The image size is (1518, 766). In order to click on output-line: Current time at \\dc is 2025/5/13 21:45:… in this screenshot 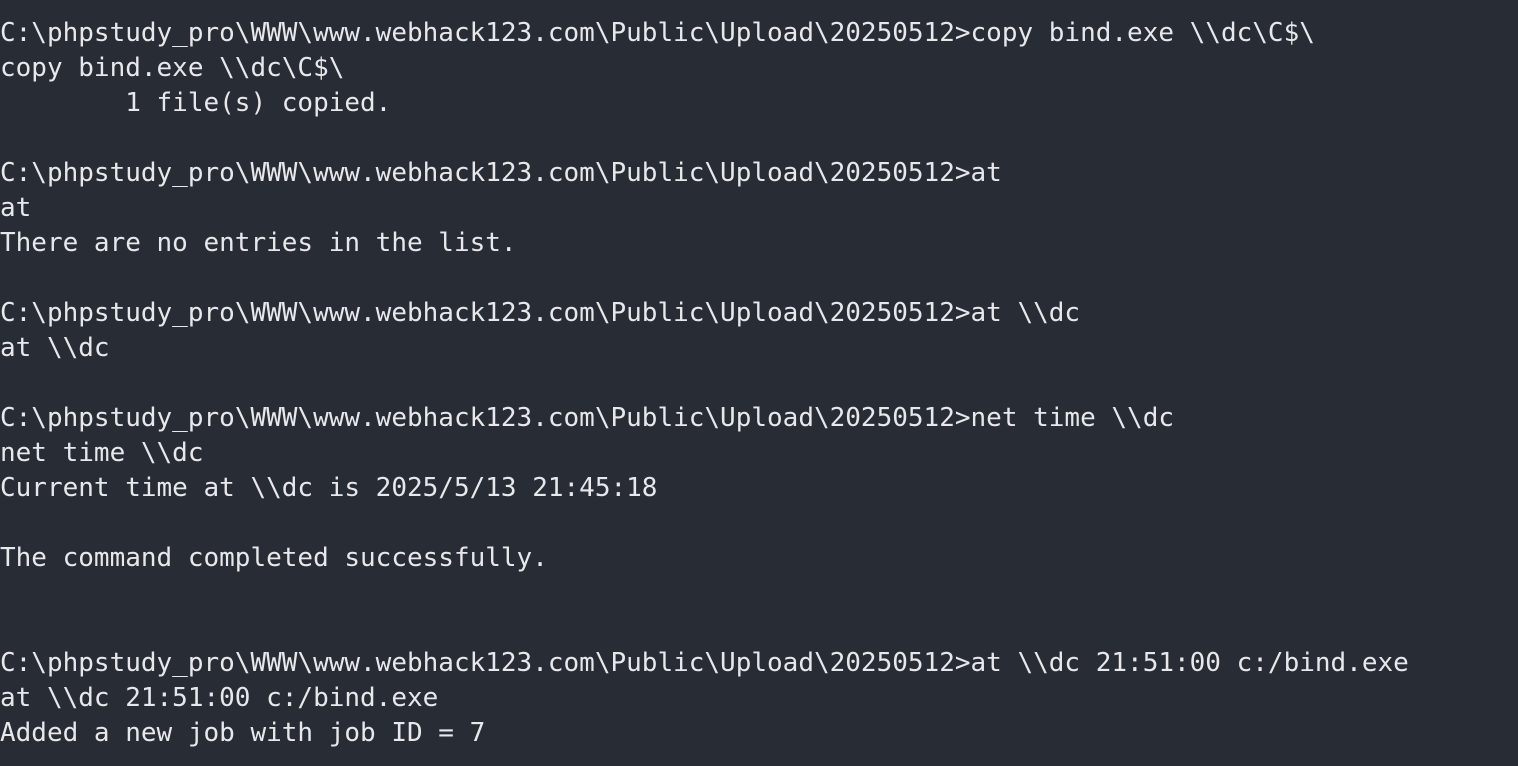, I will do `click(329, 488)`.